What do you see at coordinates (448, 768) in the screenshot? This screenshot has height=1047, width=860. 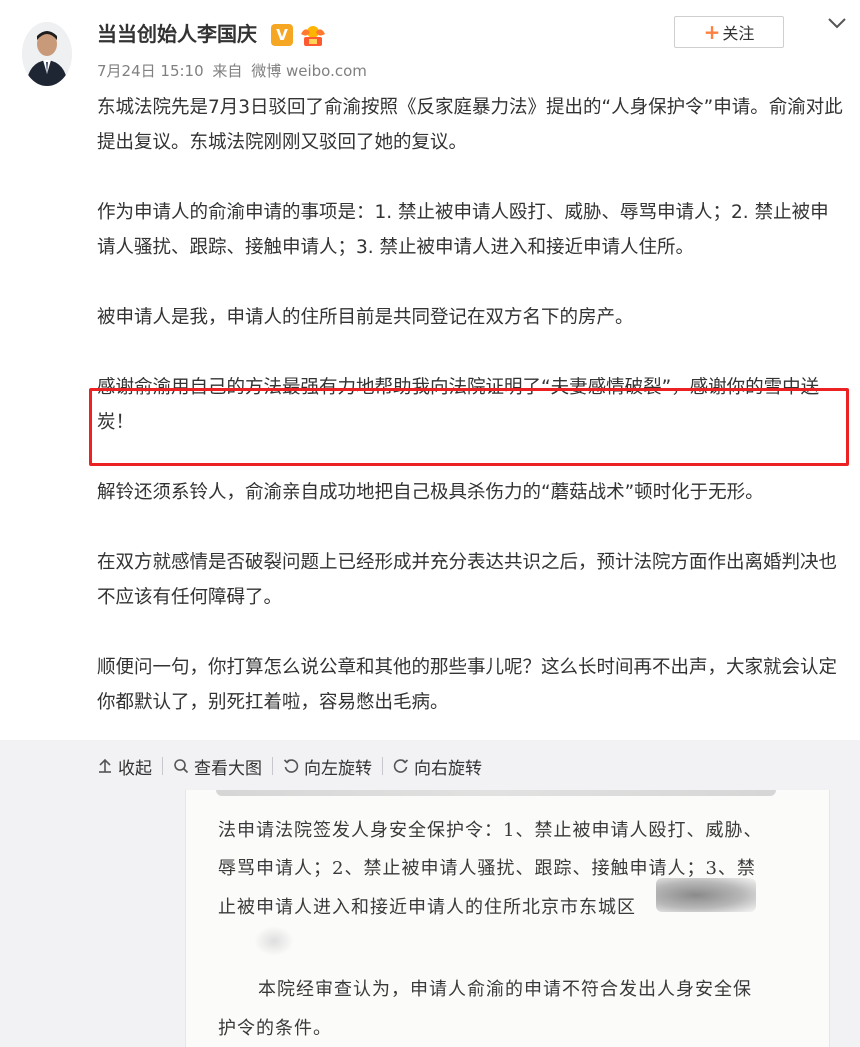 I see `rotate-right-label: 向右旋转` at bounding box center [448, 768].